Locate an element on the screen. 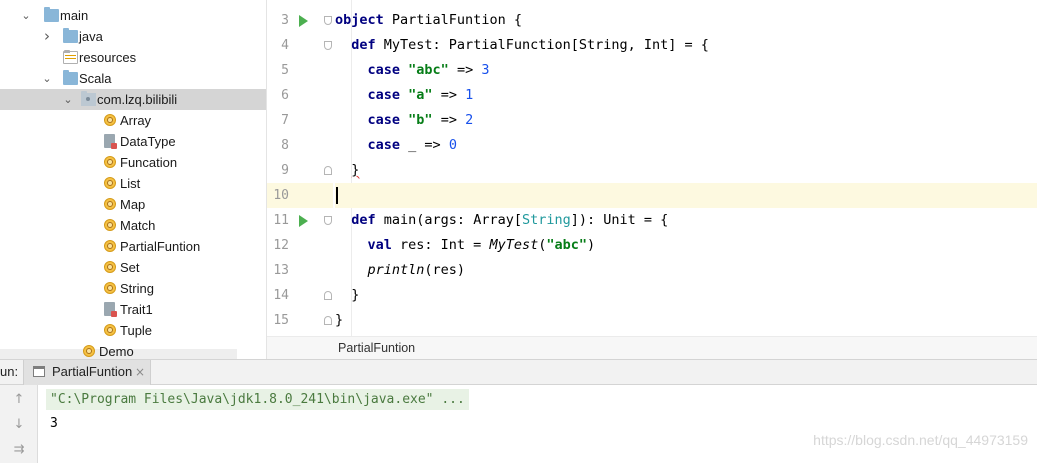 Image resolution: width=1037 pixels, height=463 pixels. close-icon: × is located at coordinates (140, 372).